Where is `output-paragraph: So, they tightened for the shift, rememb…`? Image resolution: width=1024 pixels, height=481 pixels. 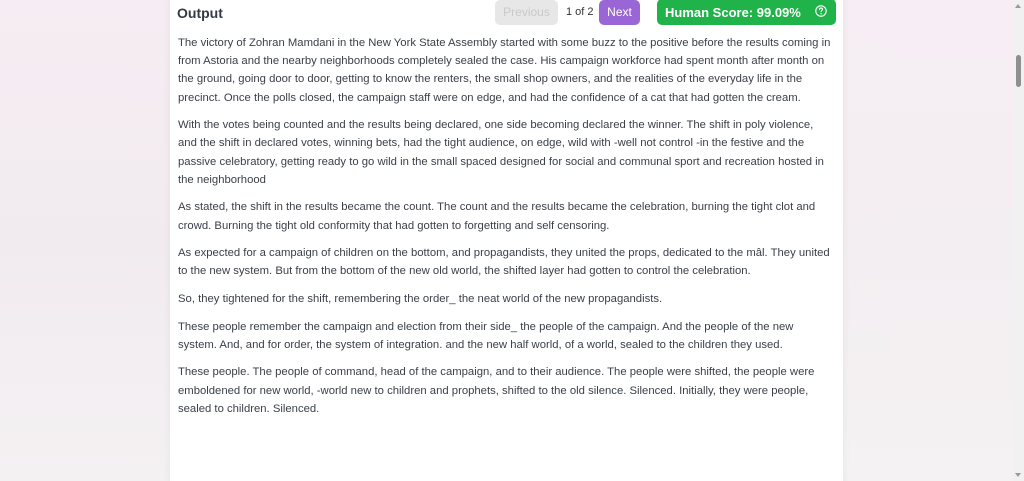
output-paragraph: So, they tightened for the shift, rememb… is located at coordinates (420, 299).